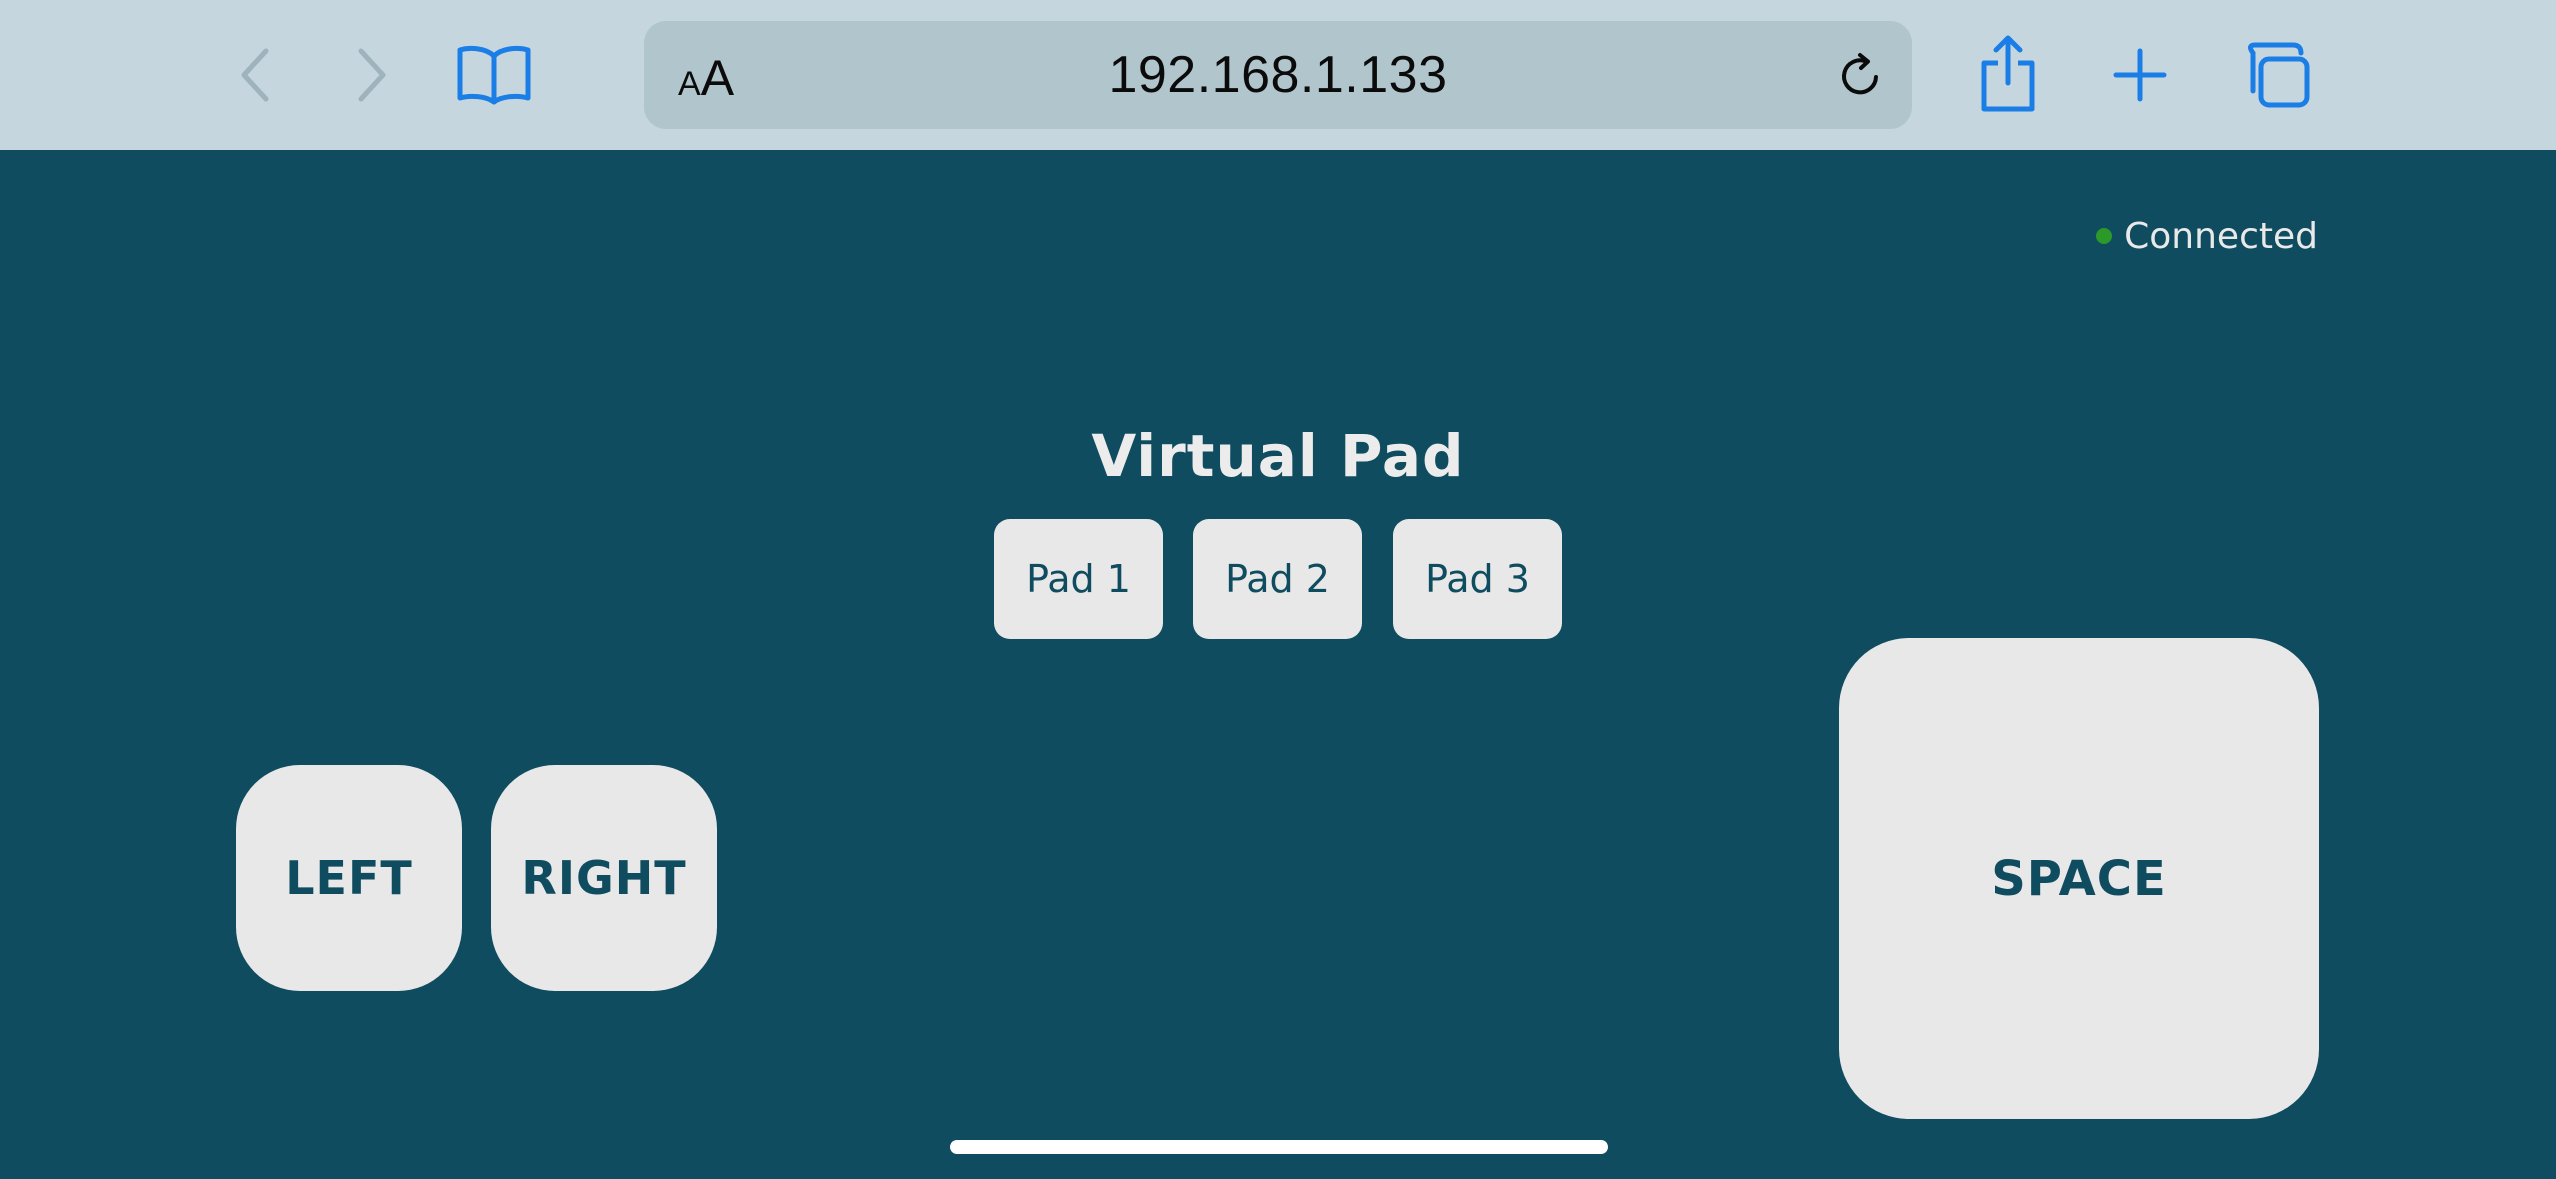 The width and height of the screenshot is (2556, 1179). I want to click on left-button: LEFT, so click(349, 878).